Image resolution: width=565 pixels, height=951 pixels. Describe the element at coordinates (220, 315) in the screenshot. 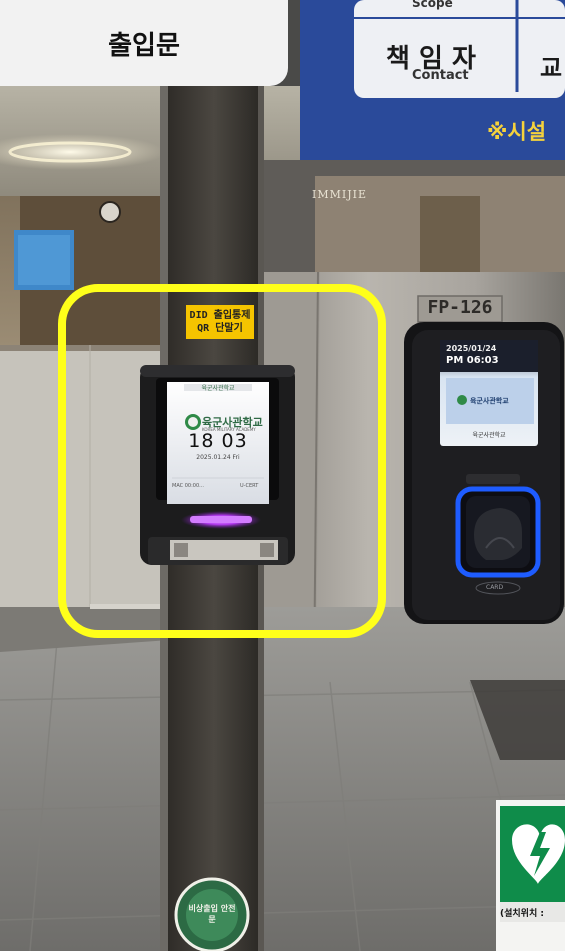

I see `did-sticker-line1: DID 출입통제` at that location.